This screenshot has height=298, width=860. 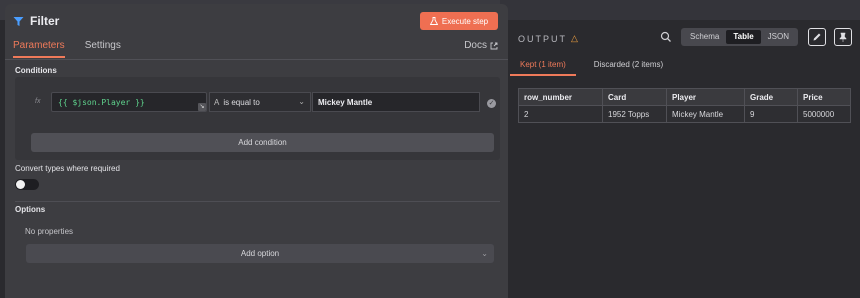 What do you see at coordinates (36, 70) in the screenshot?
I see `conditions-label: Conditions` at bounding box center [36, 70].